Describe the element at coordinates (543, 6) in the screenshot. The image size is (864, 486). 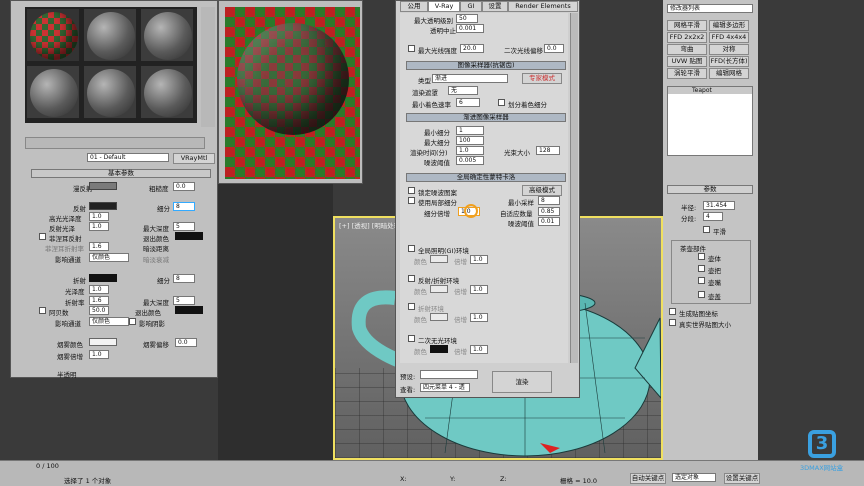
I see `tab-render-elements: Render Elements` at that location.